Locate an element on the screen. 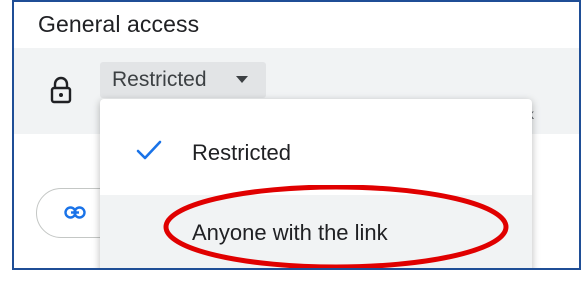  lock-icon is located at coordinates (61, 90).